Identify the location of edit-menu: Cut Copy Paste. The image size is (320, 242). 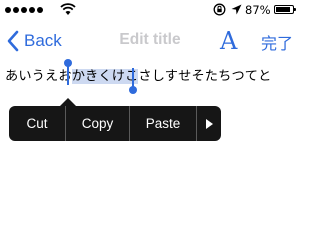
(115, 119).